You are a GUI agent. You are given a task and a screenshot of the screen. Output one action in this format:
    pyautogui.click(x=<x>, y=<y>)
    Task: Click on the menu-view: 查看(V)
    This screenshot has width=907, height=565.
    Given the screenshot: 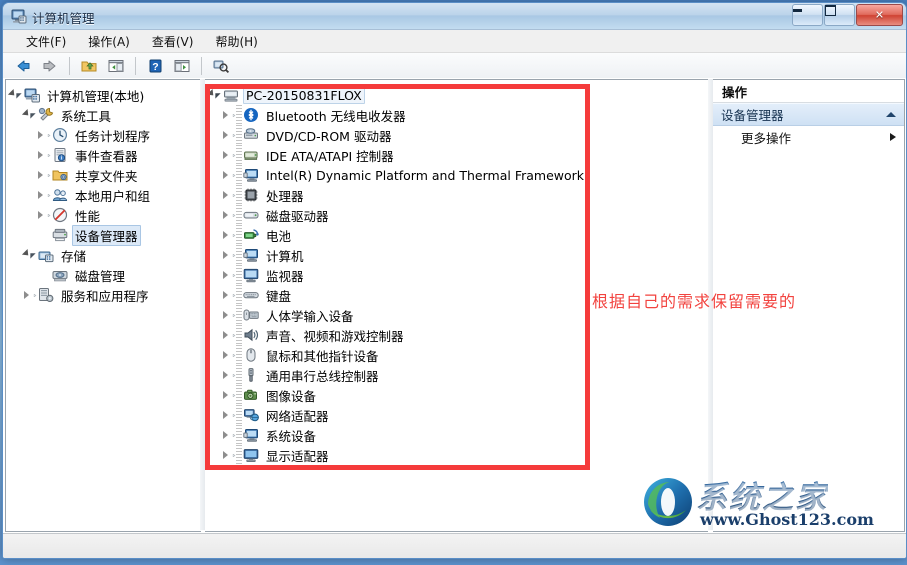 What is the action you would take?
    pyautogui.click(x=173, y=41)
    